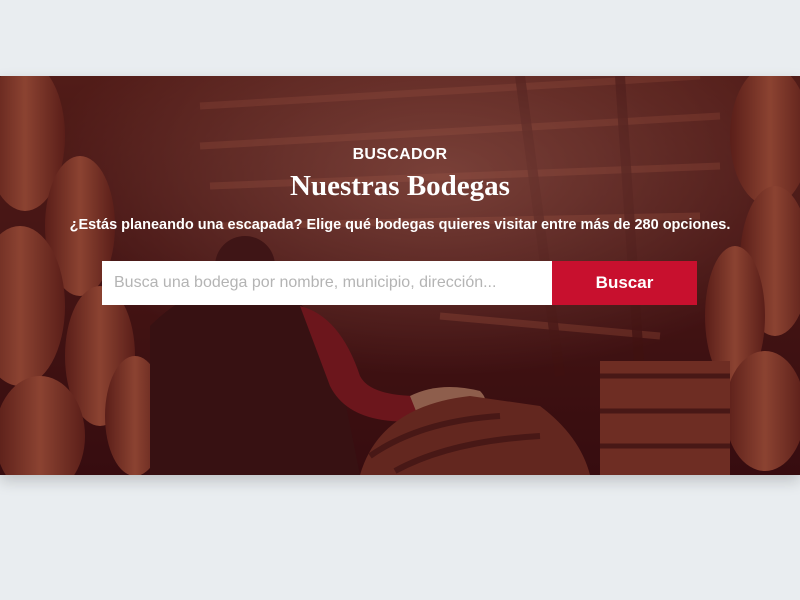 This screenshot has width=800, height=600. I want to click on winery-search-form: Buscar, so click(399, 283).